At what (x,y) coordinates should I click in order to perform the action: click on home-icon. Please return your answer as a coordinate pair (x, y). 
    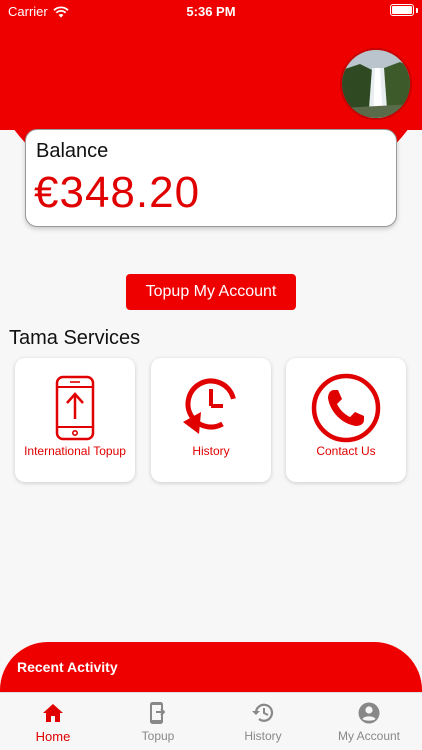
    Looking at the image, I should click on (53, 713).